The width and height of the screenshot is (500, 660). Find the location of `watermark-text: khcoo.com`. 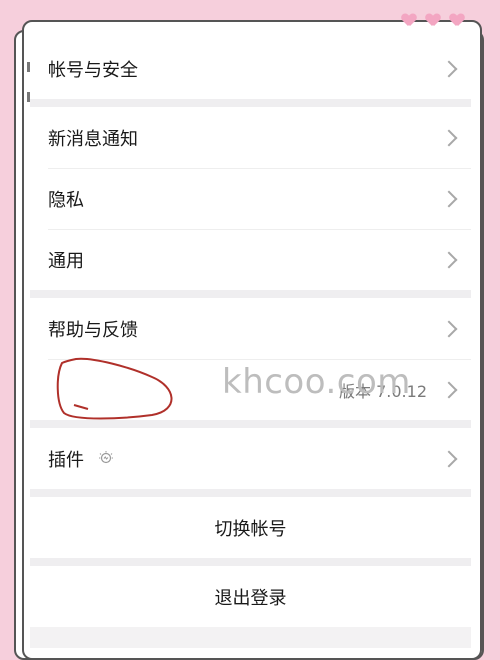

watermark-text: khcoo.com is located at coordinates (316, 382).